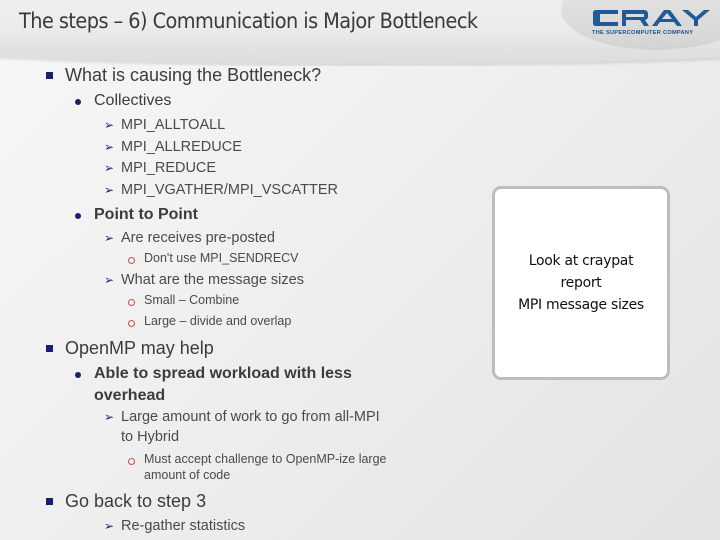 This screenshot has height=540, width=720. Describe the element at coordinates (218, 321) in the screenshot. I see `bullet-item: Large – divide and overlap` at that location.